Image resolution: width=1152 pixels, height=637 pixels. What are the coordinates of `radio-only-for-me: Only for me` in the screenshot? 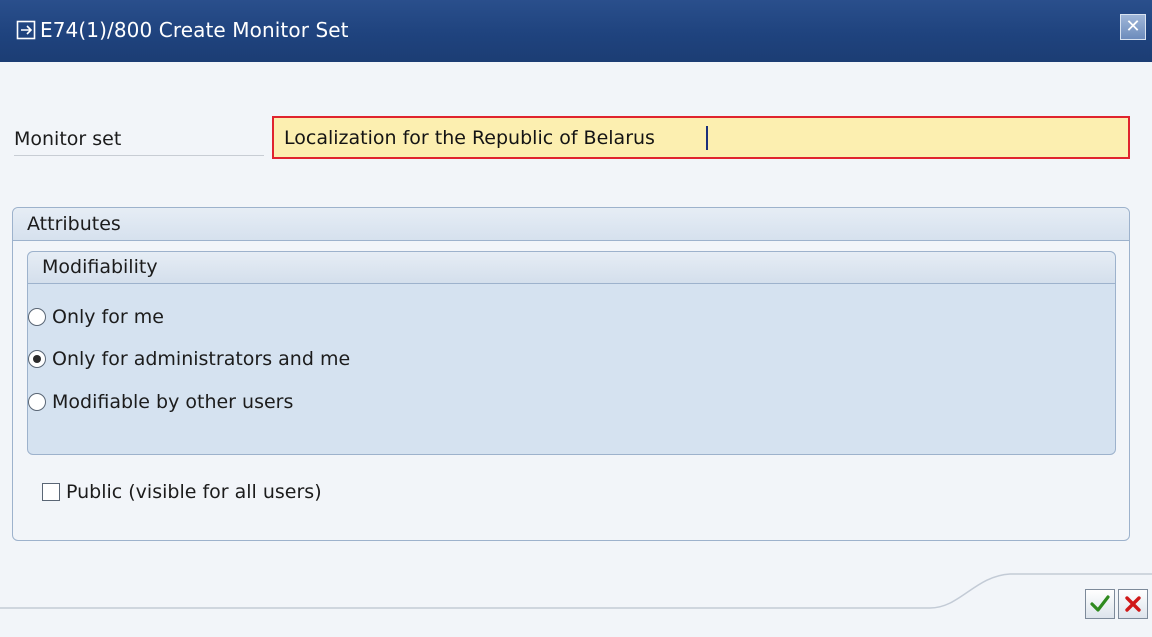 It's located at (96, 317).